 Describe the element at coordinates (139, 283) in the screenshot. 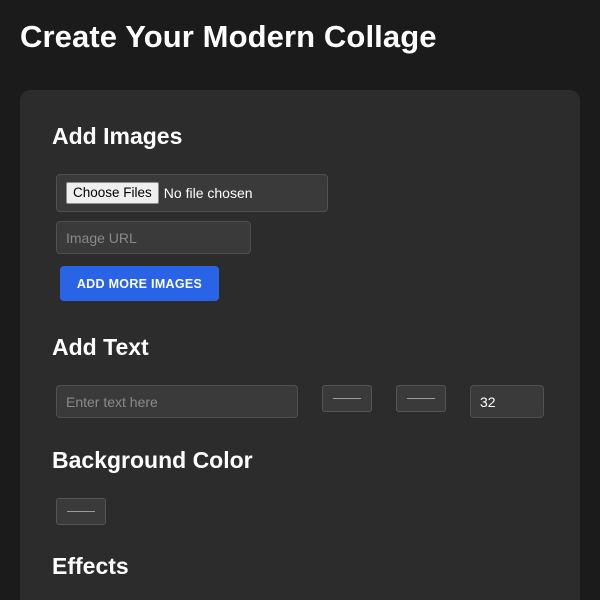

I see `add-more-images-button: ADD MORE IMAGES` at that location.